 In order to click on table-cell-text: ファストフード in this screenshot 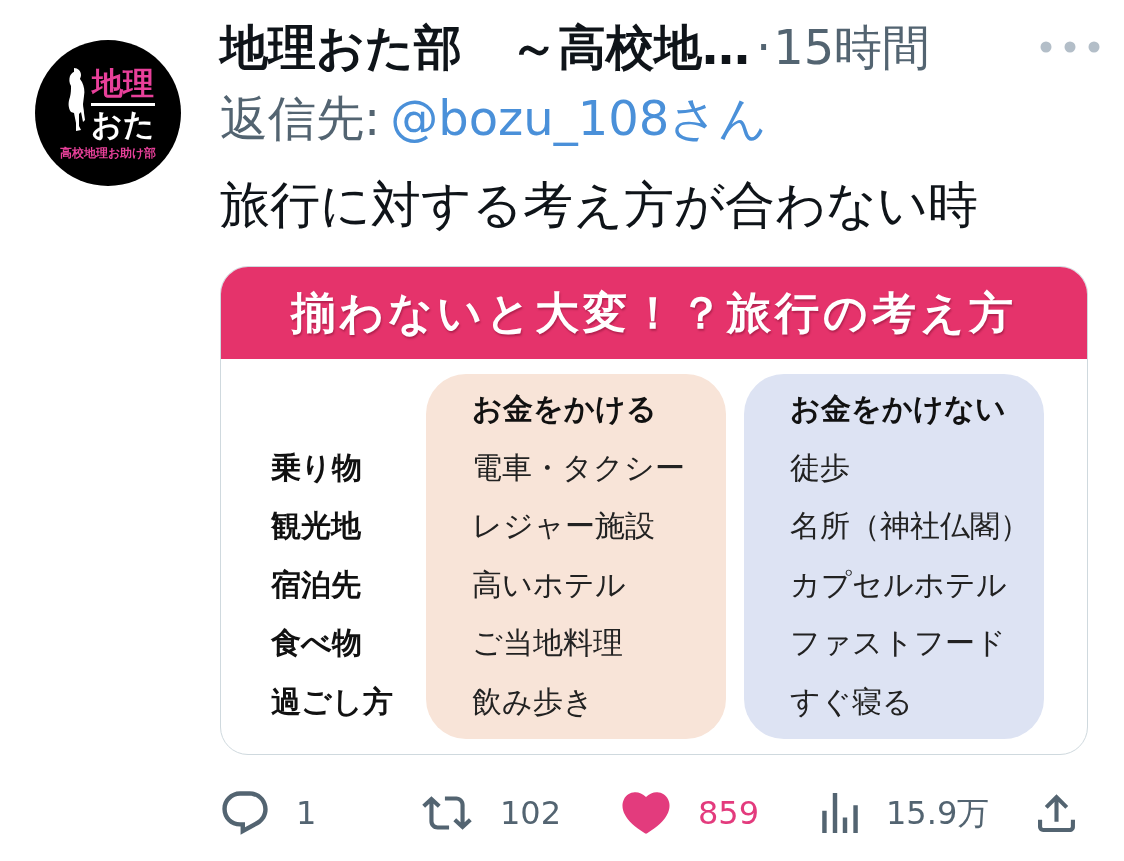, I will do `click(898, 643)`.